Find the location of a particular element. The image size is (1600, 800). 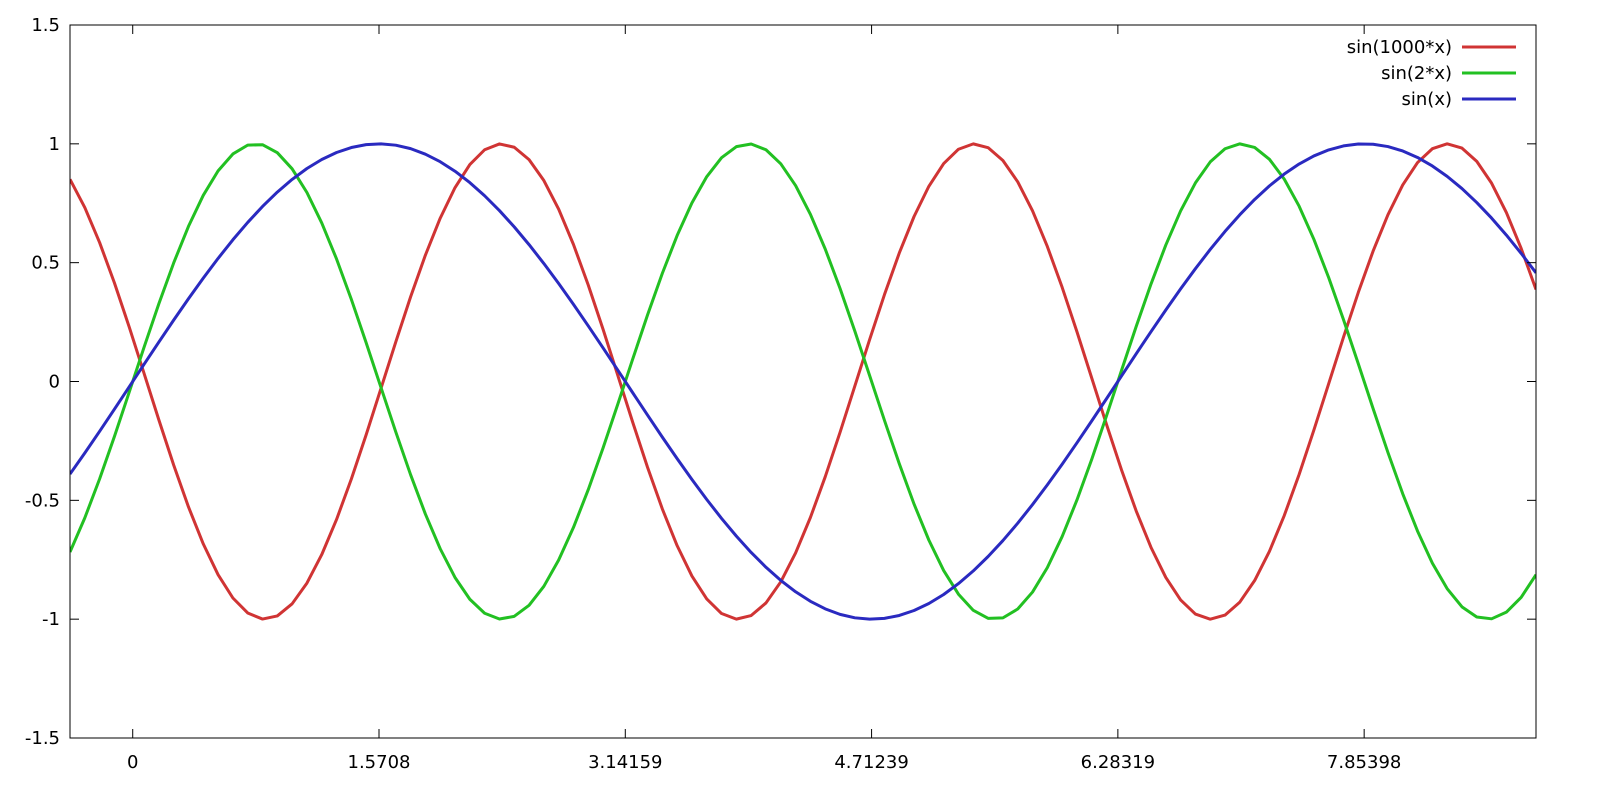

x-tick-label: 0 is located at coordinates (132, 762).